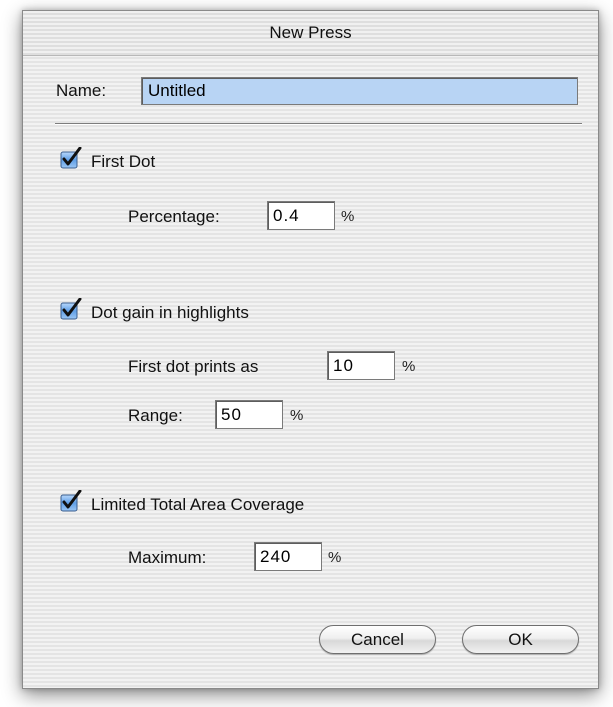 Image resolution: width=613 pixels, height=707 pixels. Describe the element at coordinates (377, 639) in the screenshot. I see `cancel-button: Cancel` at that location.